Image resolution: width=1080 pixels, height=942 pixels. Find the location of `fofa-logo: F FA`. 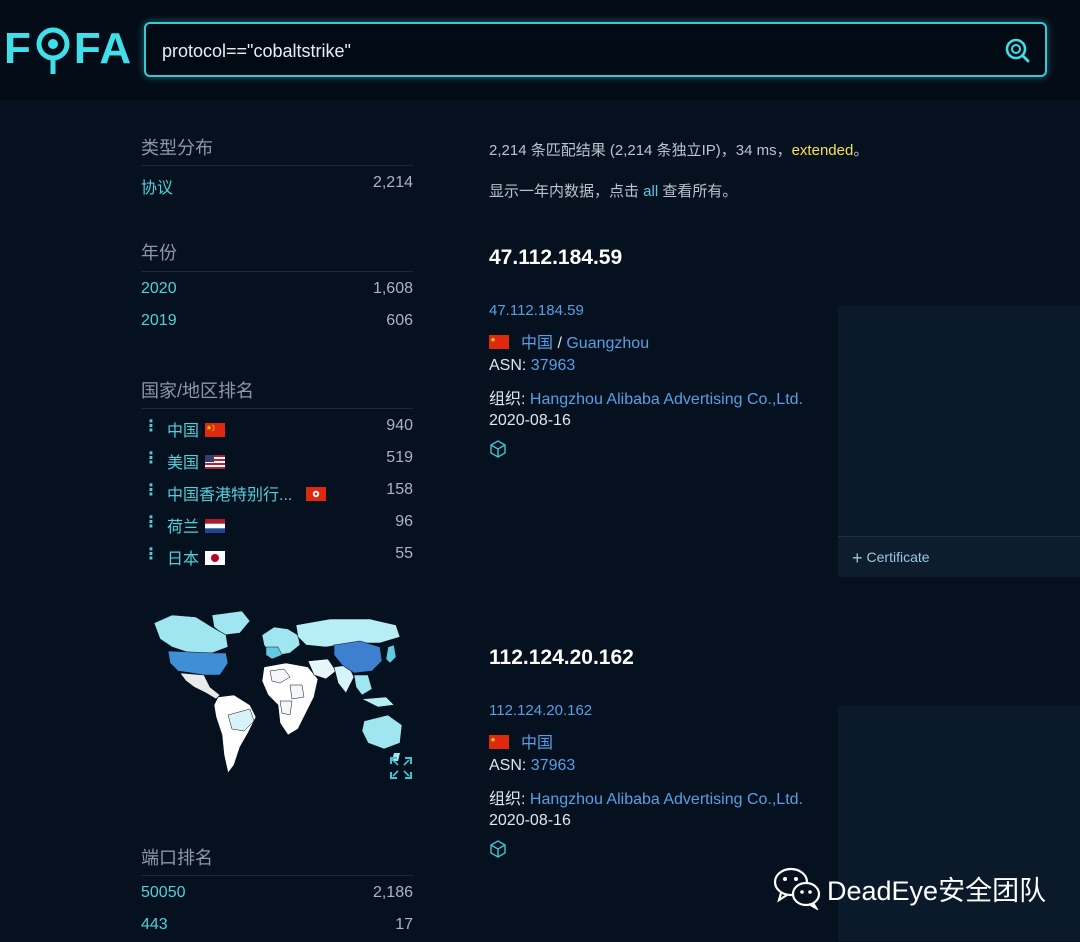

fofa-logo: F FA is located at coordinates (68, 49).